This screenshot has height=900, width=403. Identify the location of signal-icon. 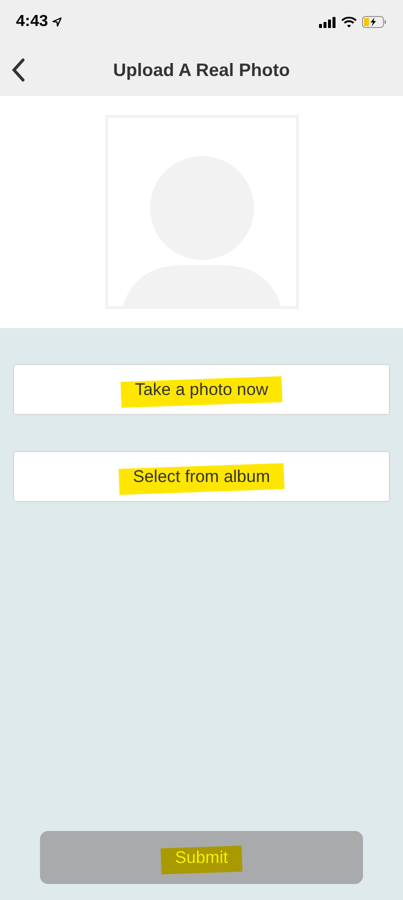
(327, 22).